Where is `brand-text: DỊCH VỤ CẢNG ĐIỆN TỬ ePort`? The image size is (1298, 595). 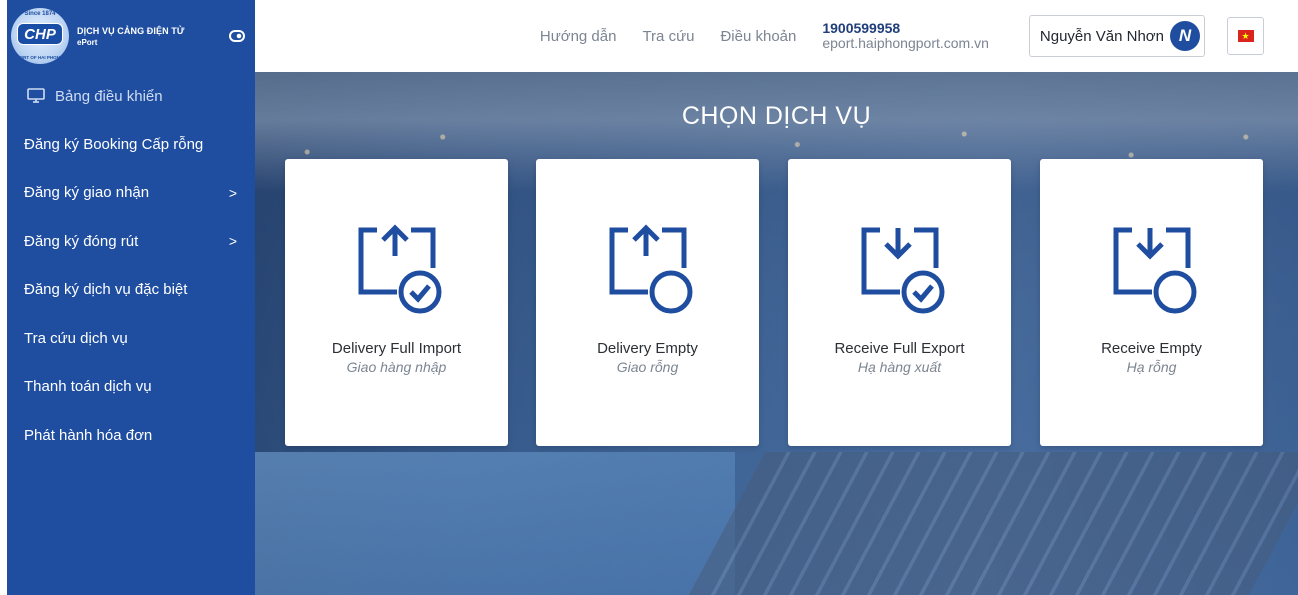
brand-text: DỊCH VỤ CẢNG ĐIỆN TỬ ePort is located at coordinates (153, 36).